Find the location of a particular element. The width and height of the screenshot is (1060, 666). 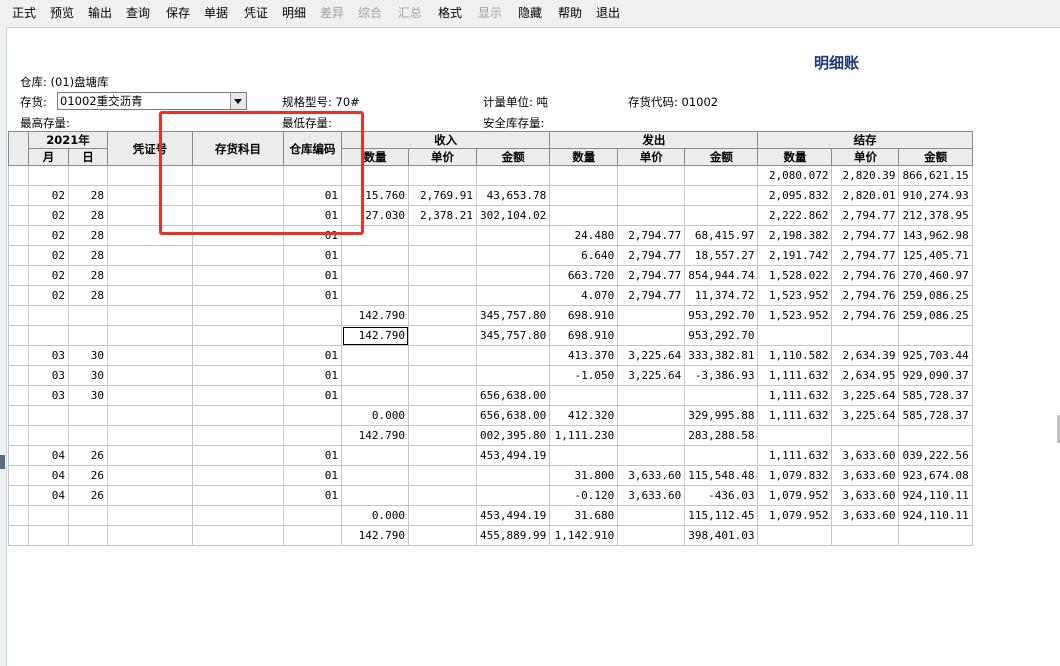

cell-balance-amount: 585,728.37 is located at coordinates (935, 395).